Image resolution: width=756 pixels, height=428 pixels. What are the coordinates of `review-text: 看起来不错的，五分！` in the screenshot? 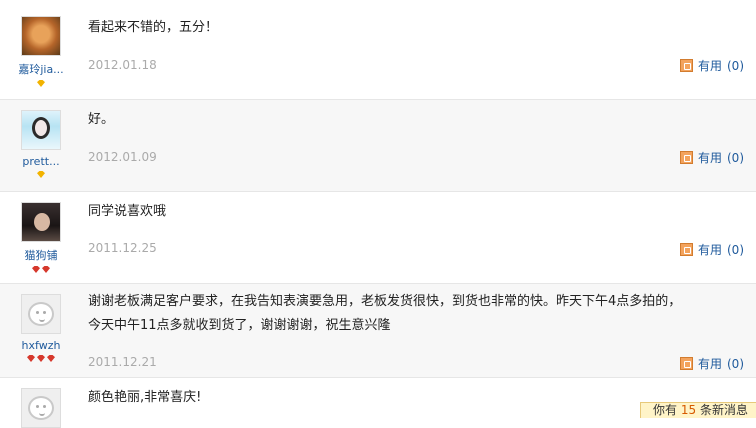 It's located at (153, 27).